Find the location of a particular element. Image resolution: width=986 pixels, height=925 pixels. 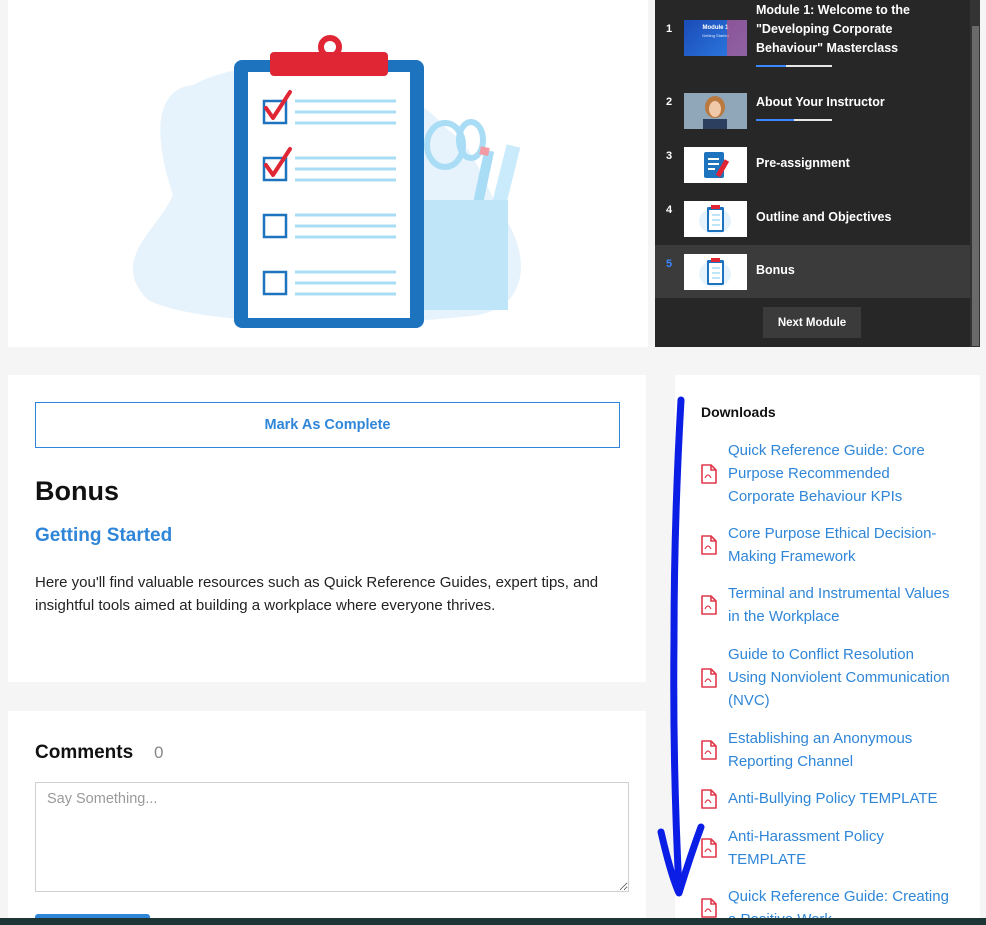

playlist-item-2: 2 About Your Instructor is located at coordinates (812, 112).